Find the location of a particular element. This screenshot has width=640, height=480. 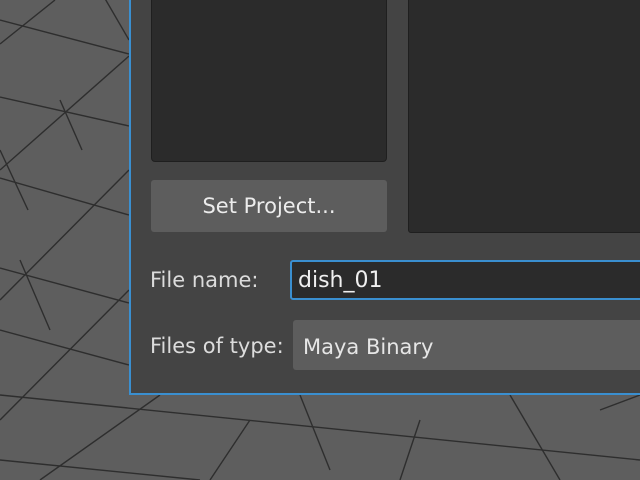

file-name-input is located at coordinates (465, 280).